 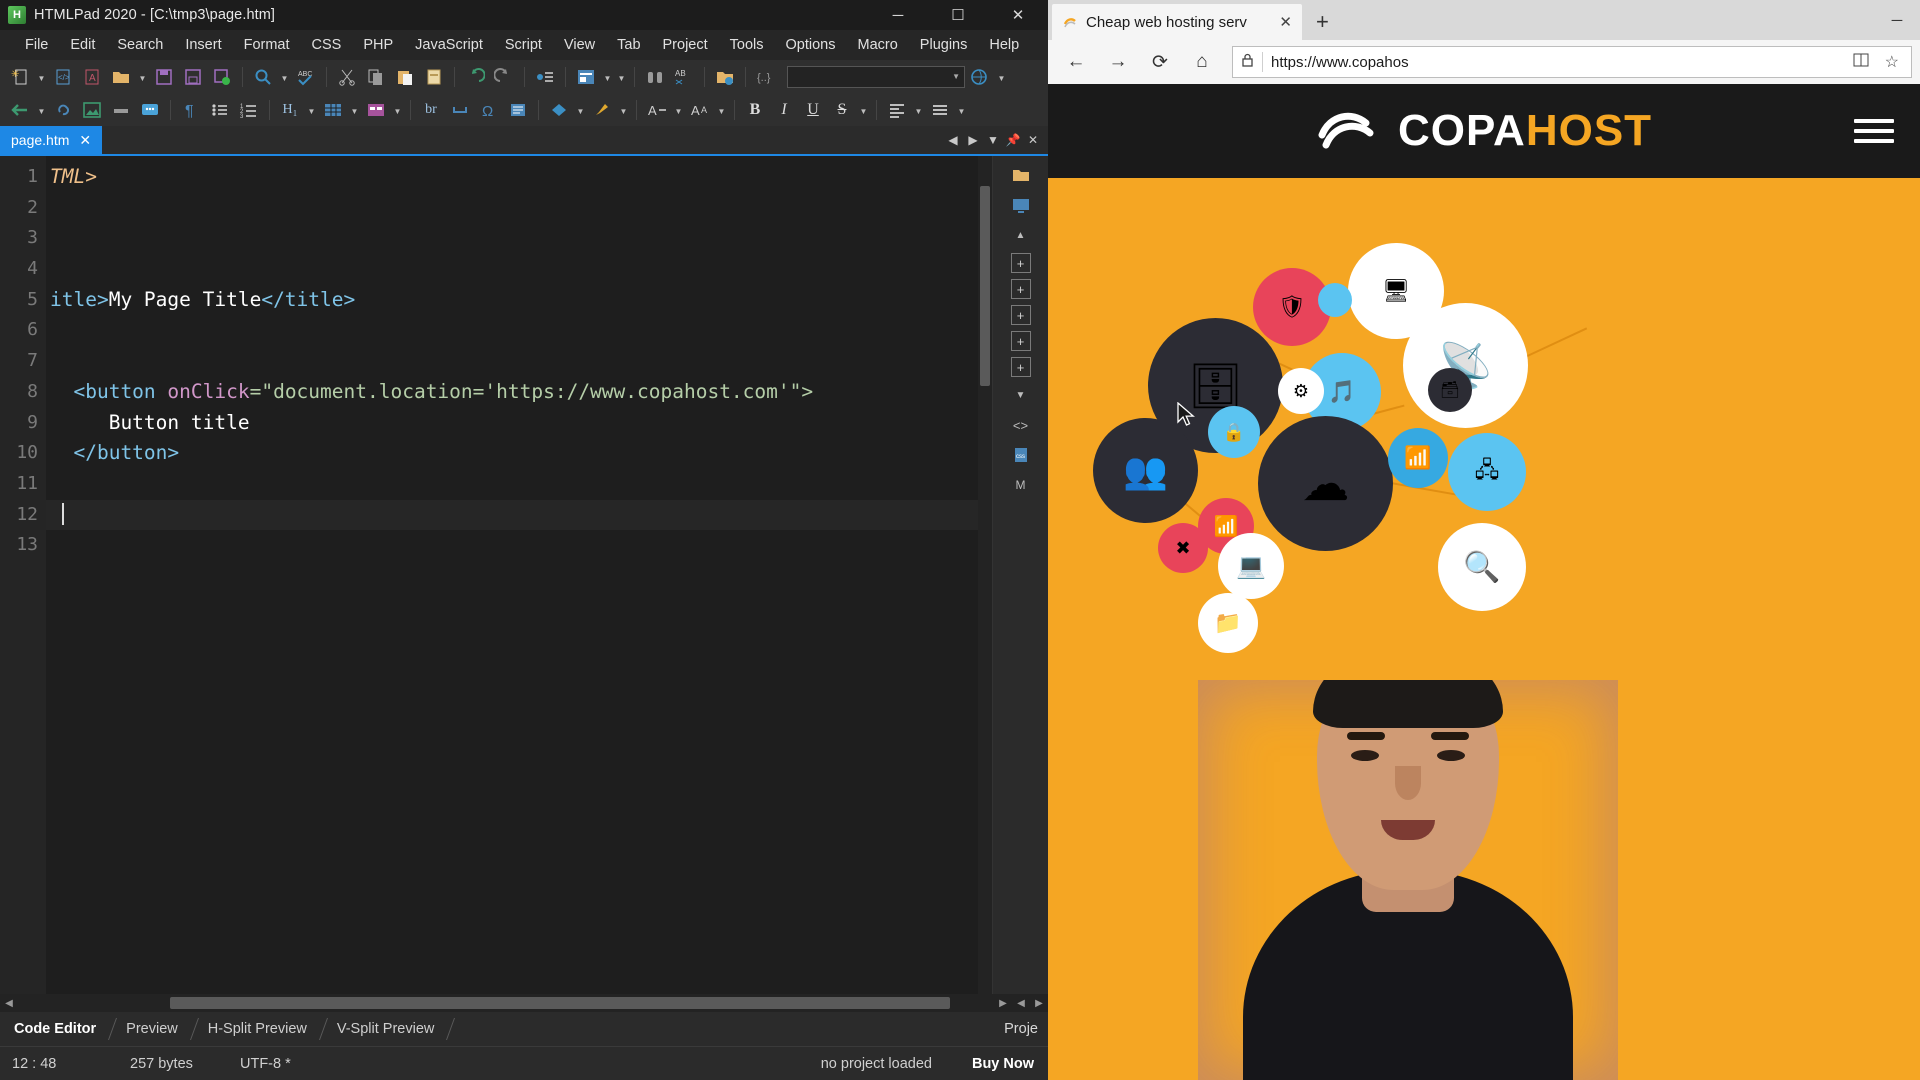 What do you see at coordinates (811, 45) in the screenshot?
I see `menu-options: Options` at bounding box center [811, 45].